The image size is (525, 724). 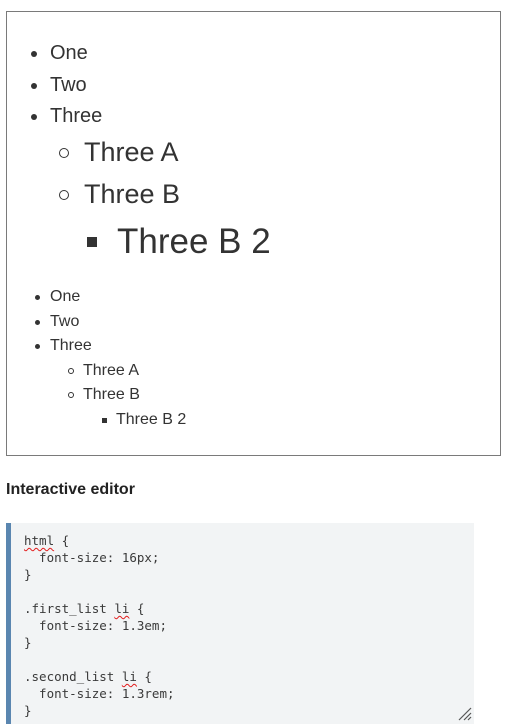 What do you see at coordinates (464, 713) in the screenshot?
I see `resize-grip-icon` at bounding box center [464, 713].